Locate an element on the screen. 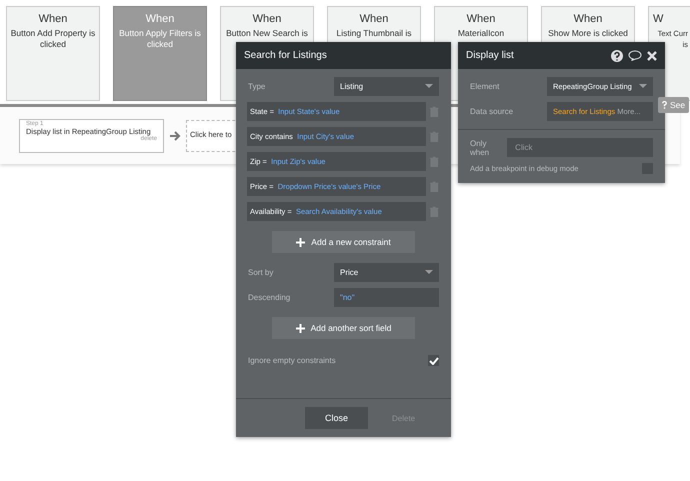 This screenshot has height=481, width=690. checkbox is located at coordinates (433, 360).